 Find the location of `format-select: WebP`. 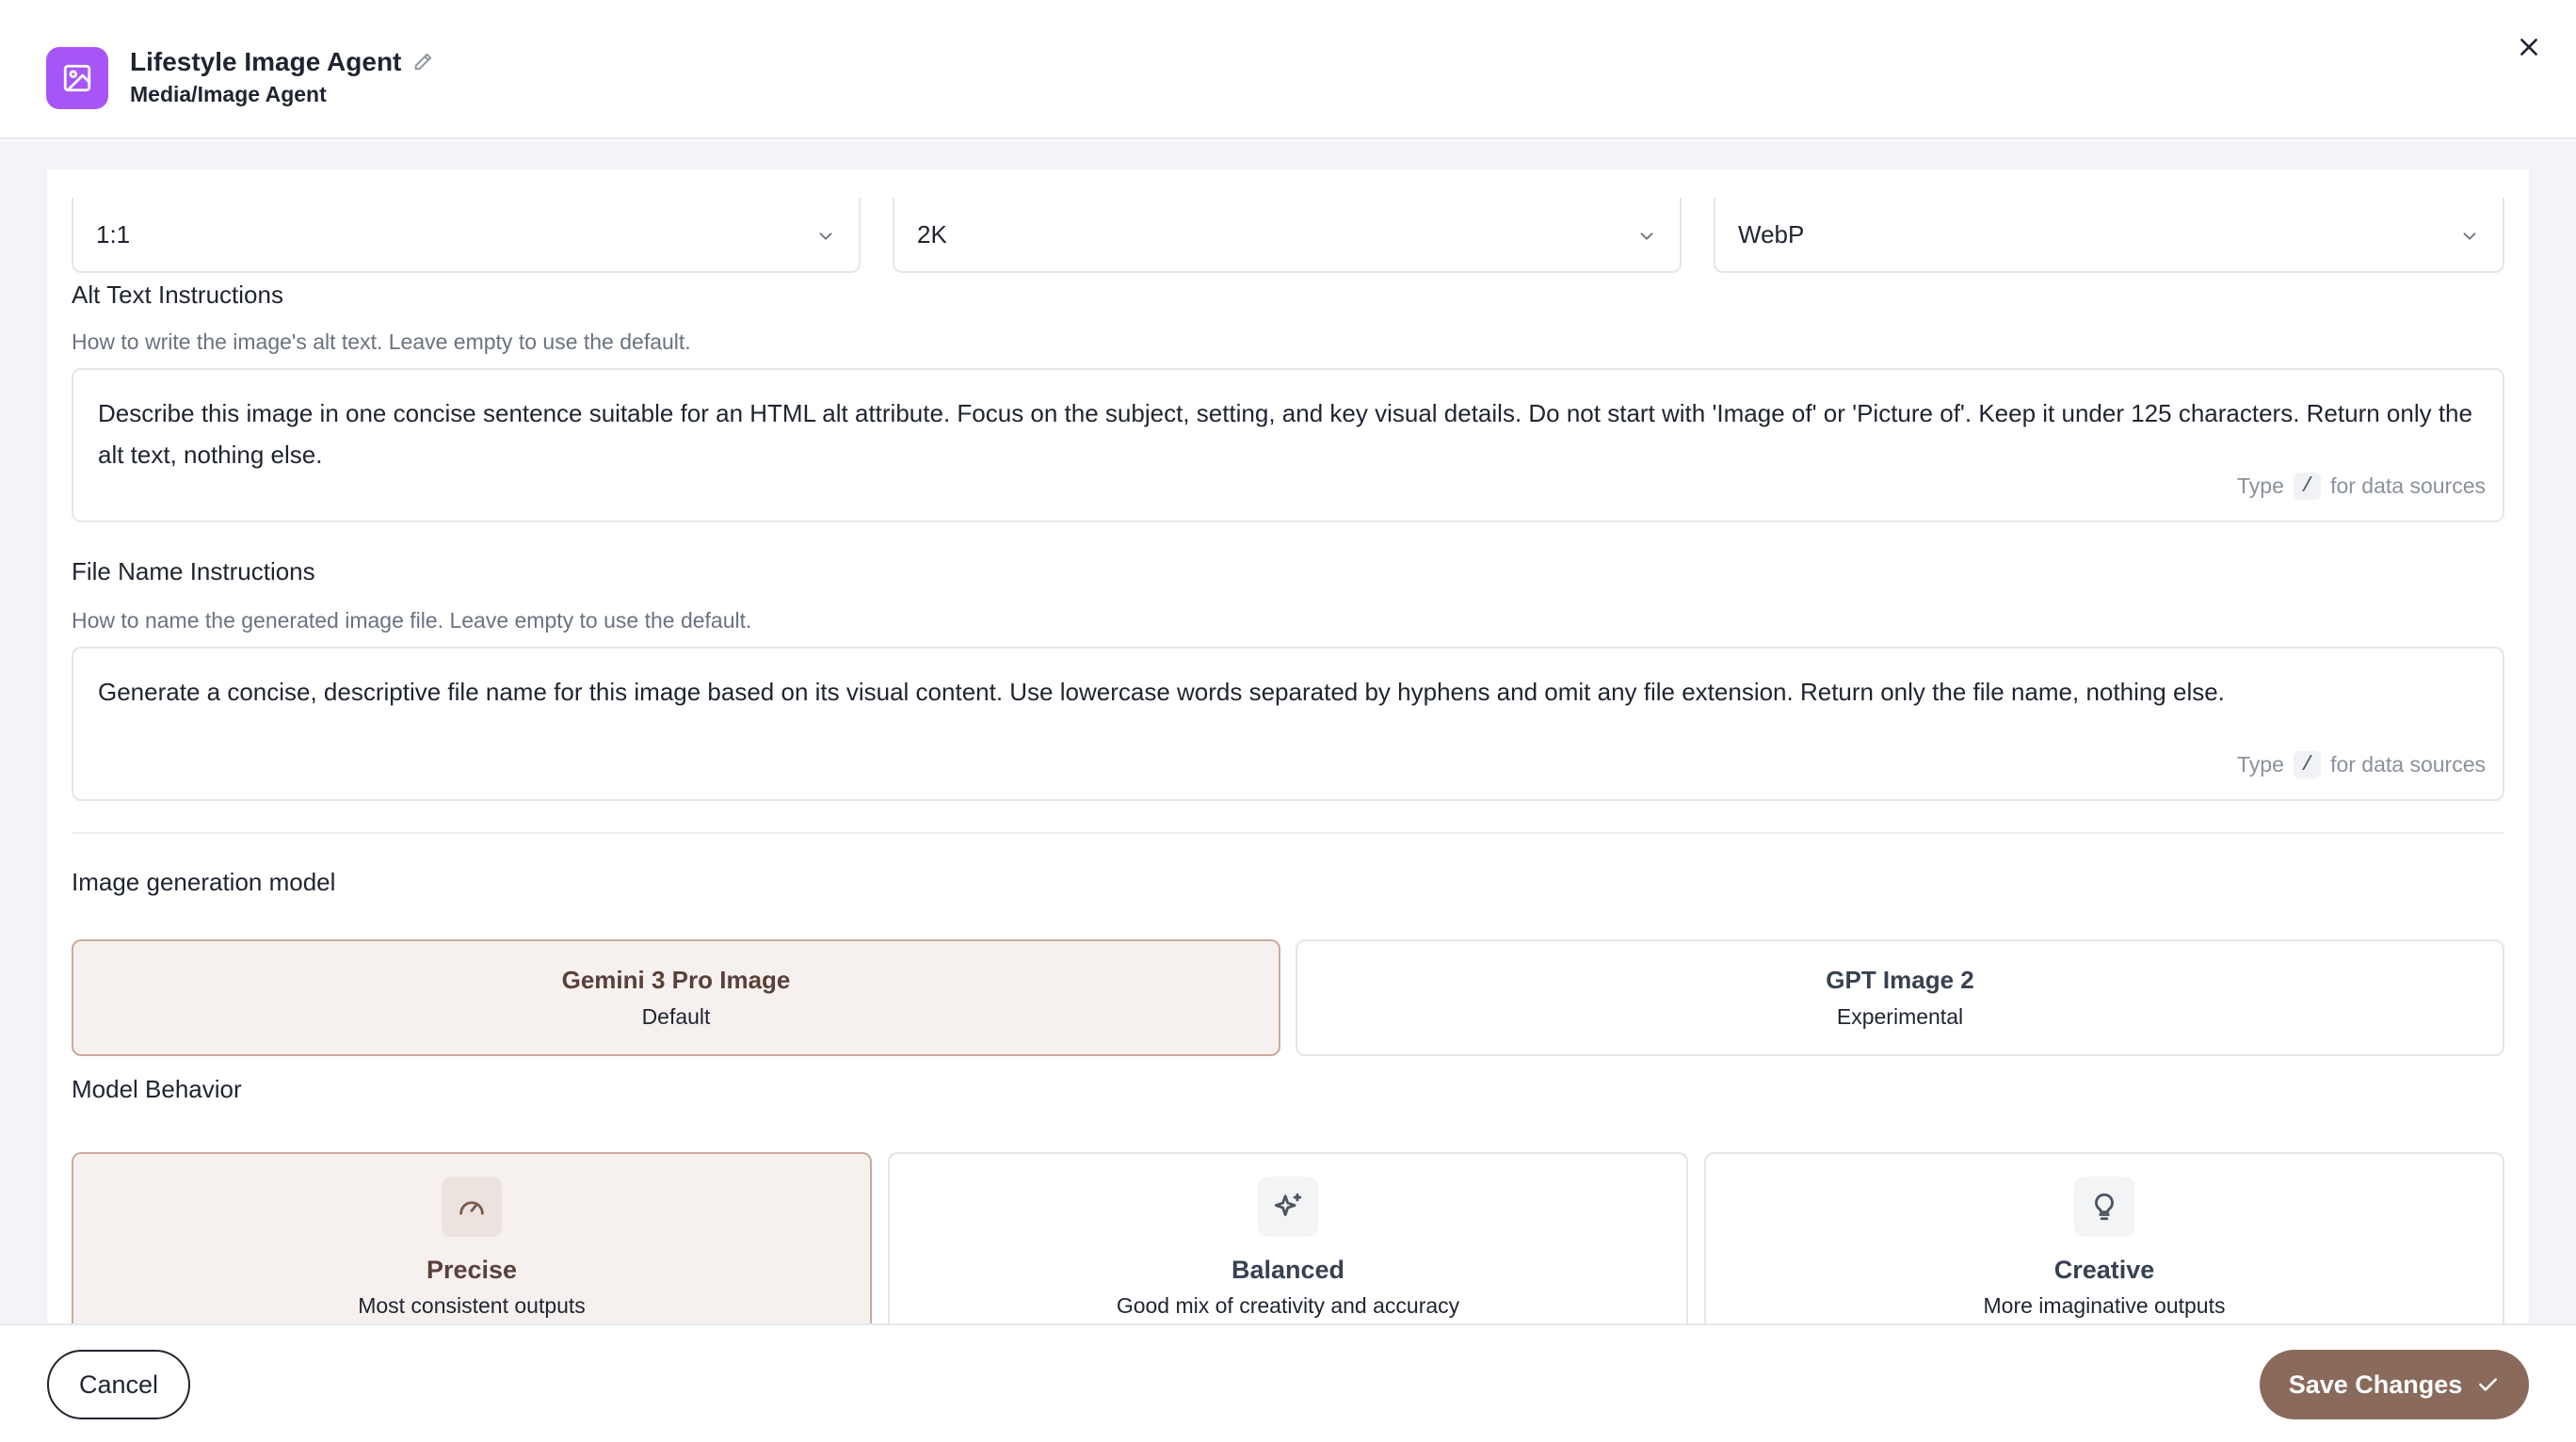

format-select: WebP is located at coordinates (2109, 235).